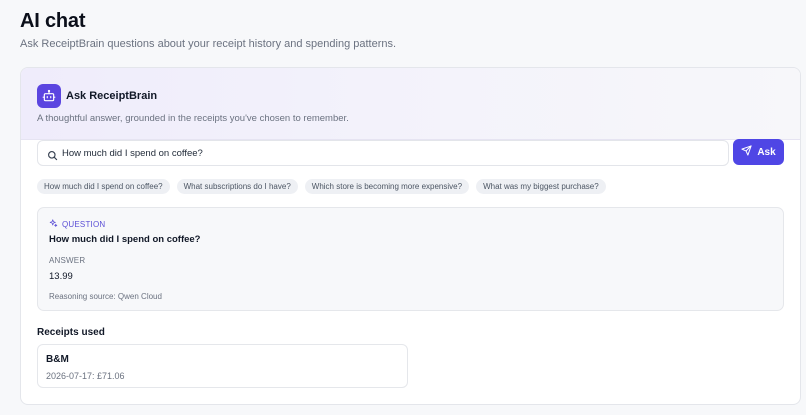  I want to click on suggestion-chip: Which store is becoming more expensive?, so click(387, 186).